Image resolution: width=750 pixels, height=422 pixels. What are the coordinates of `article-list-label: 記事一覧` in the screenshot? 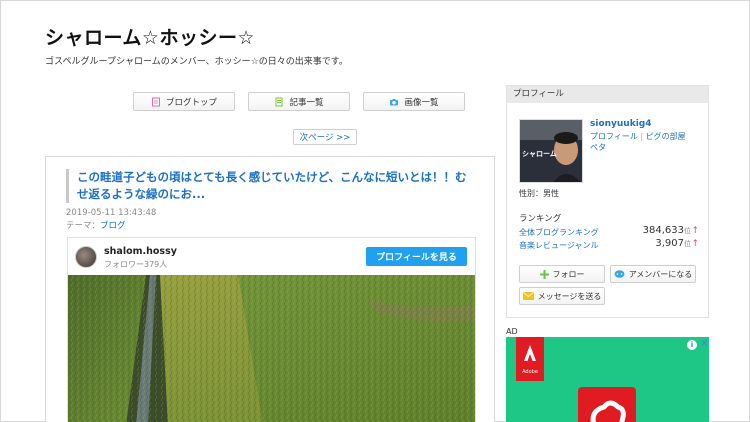 It's located at (306, 102).